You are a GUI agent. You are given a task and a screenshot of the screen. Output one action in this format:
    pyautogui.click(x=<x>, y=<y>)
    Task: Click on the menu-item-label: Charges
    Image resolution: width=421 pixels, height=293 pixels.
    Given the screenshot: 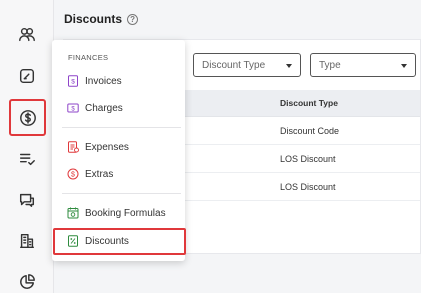 What is the action you would take?
    pyautogui.click(x=104, y=108)
    